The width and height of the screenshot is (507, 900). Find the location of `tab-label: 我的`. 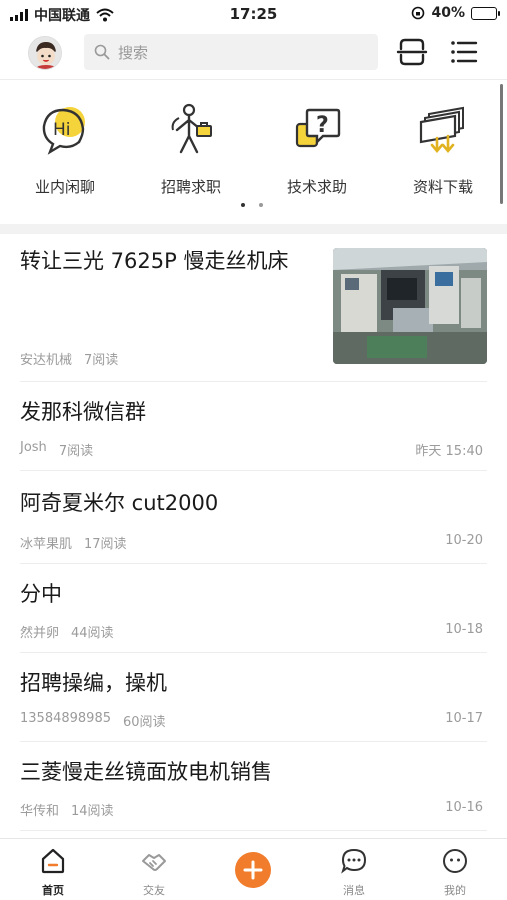

tab-label: 我的 is located at coordinates (455, 890).